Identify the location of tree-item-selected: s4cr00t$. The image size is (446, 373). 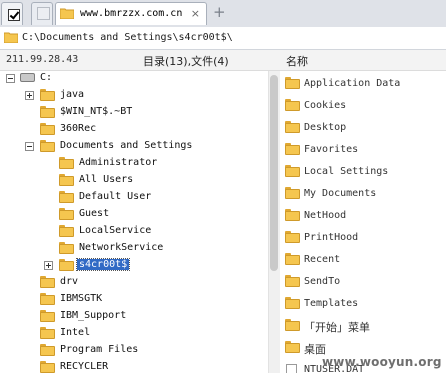
(130, 266).